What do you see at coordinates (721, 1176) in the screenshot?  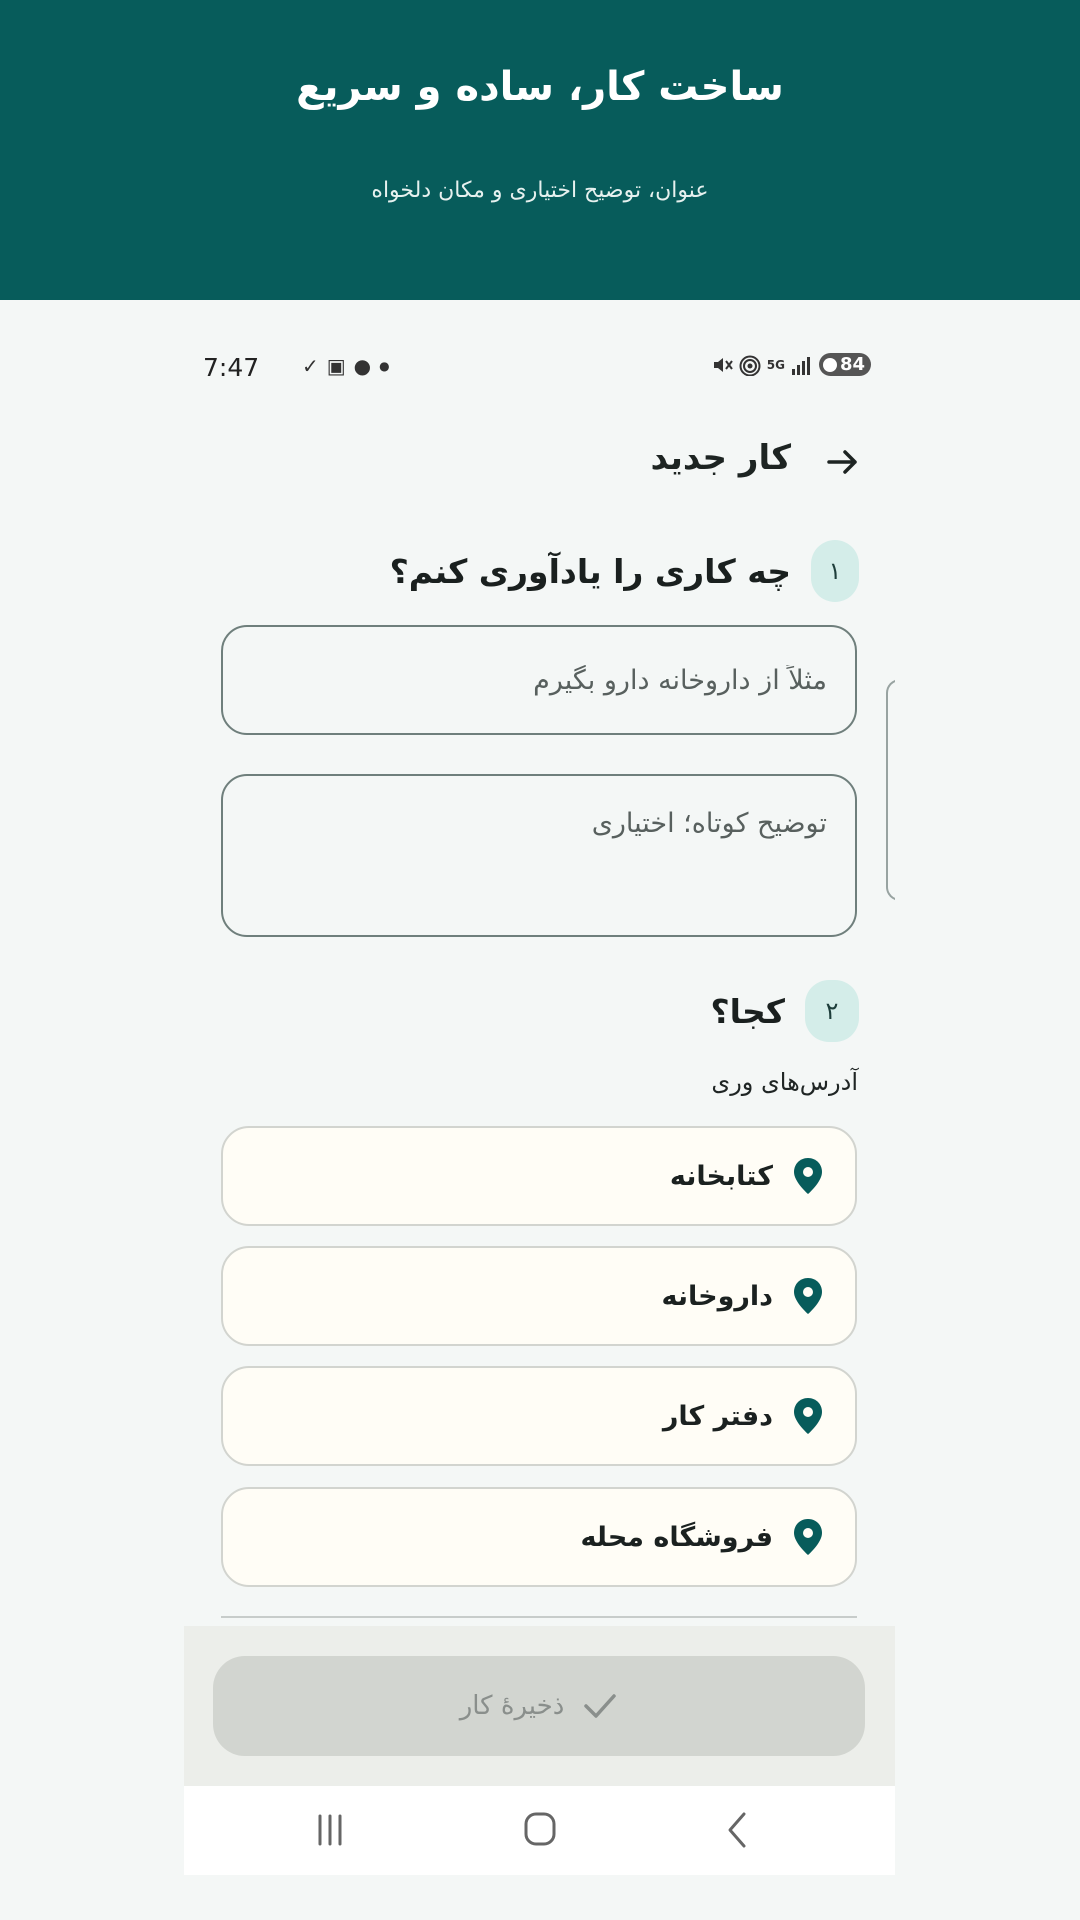 I see `location-name: کتابخانه` at bounding box center [721, 1176].